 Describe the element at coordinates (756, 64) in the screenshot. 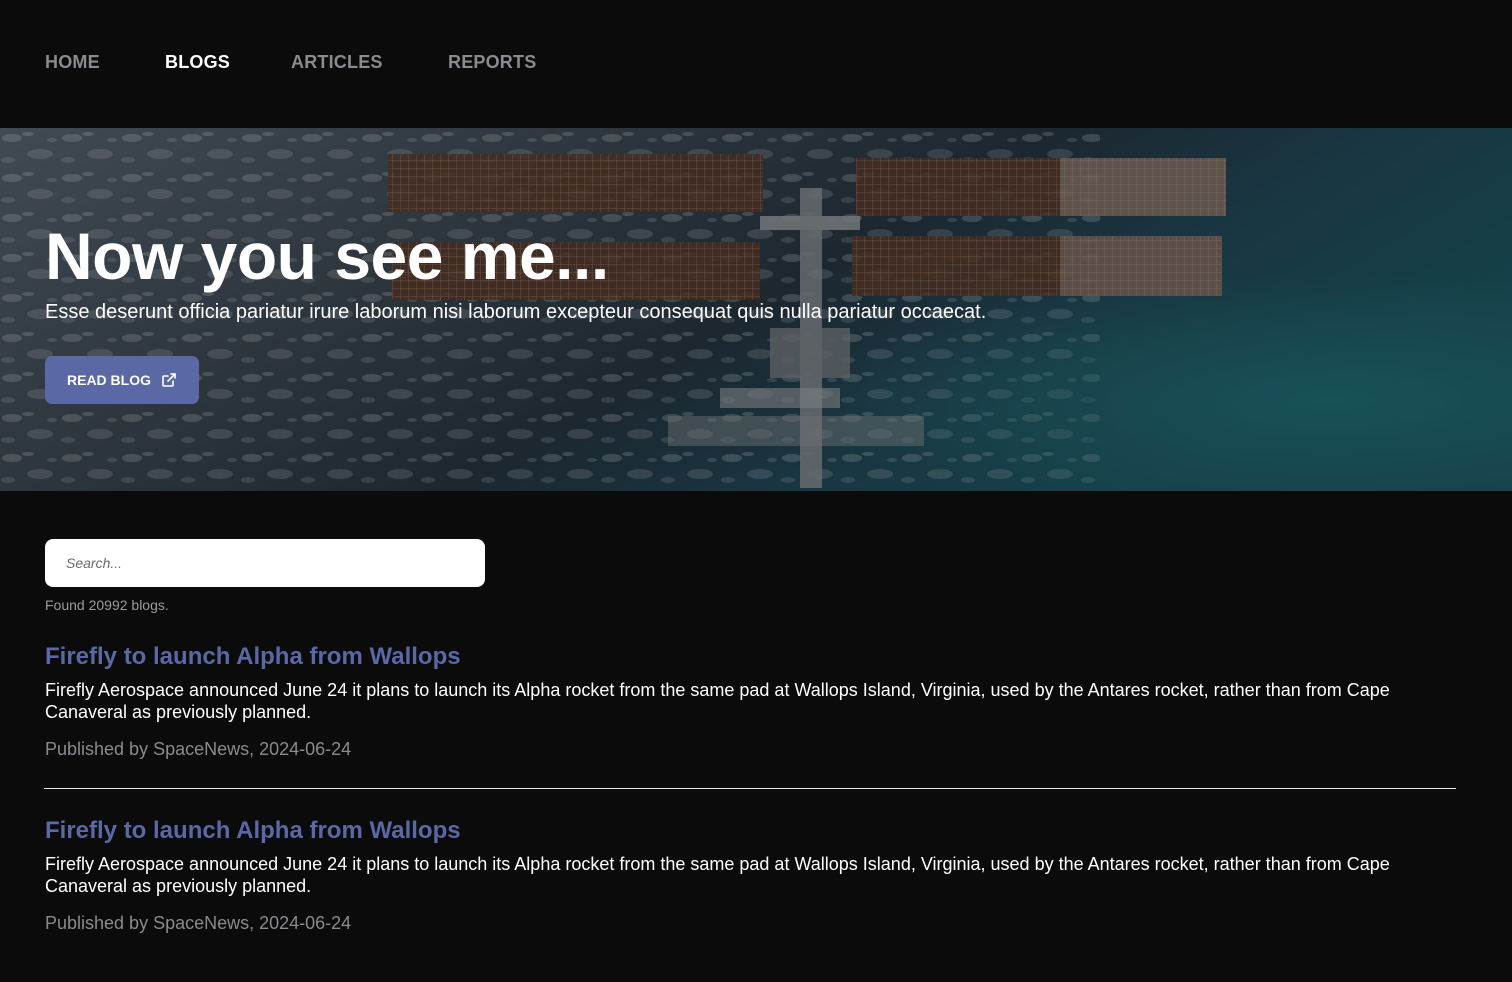

I see `top-navigation: HOME BLOGS ARTICLES REPORTS` at that location.